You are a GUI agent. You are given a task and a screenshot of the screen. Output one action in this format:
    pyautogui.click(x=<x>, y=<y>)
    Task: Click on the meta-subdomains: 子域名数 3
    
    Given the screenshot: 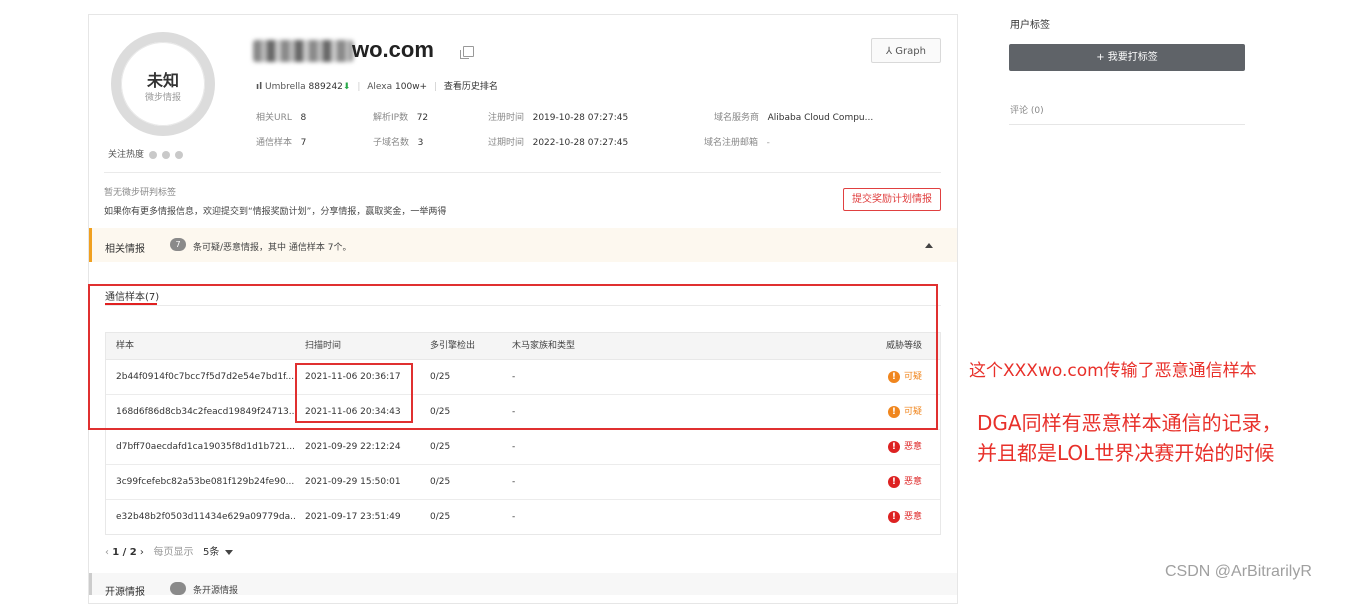 What is the action you would take?
    pyautogui.click(x=398, y=143)
    